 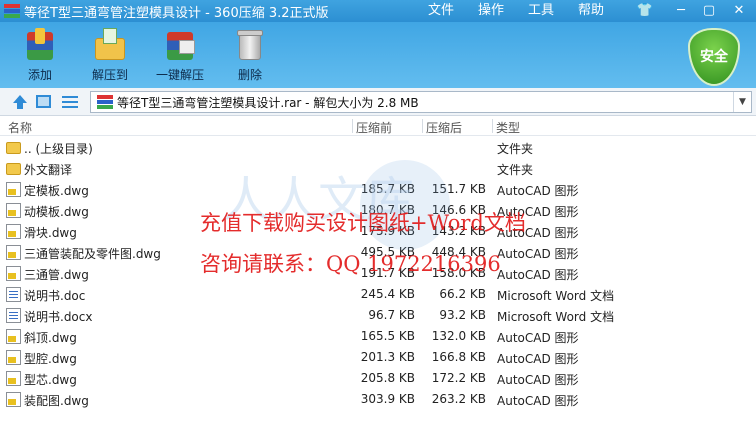 I want to click on file-compressed-size: 205.8 KB, so click(x=387, y=378).